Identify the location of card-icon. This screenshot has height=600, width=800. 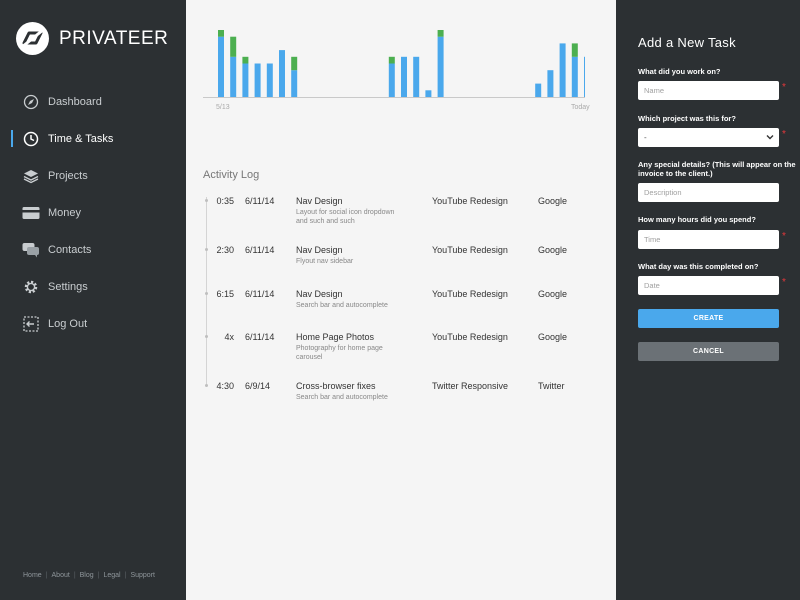
(31, 213).